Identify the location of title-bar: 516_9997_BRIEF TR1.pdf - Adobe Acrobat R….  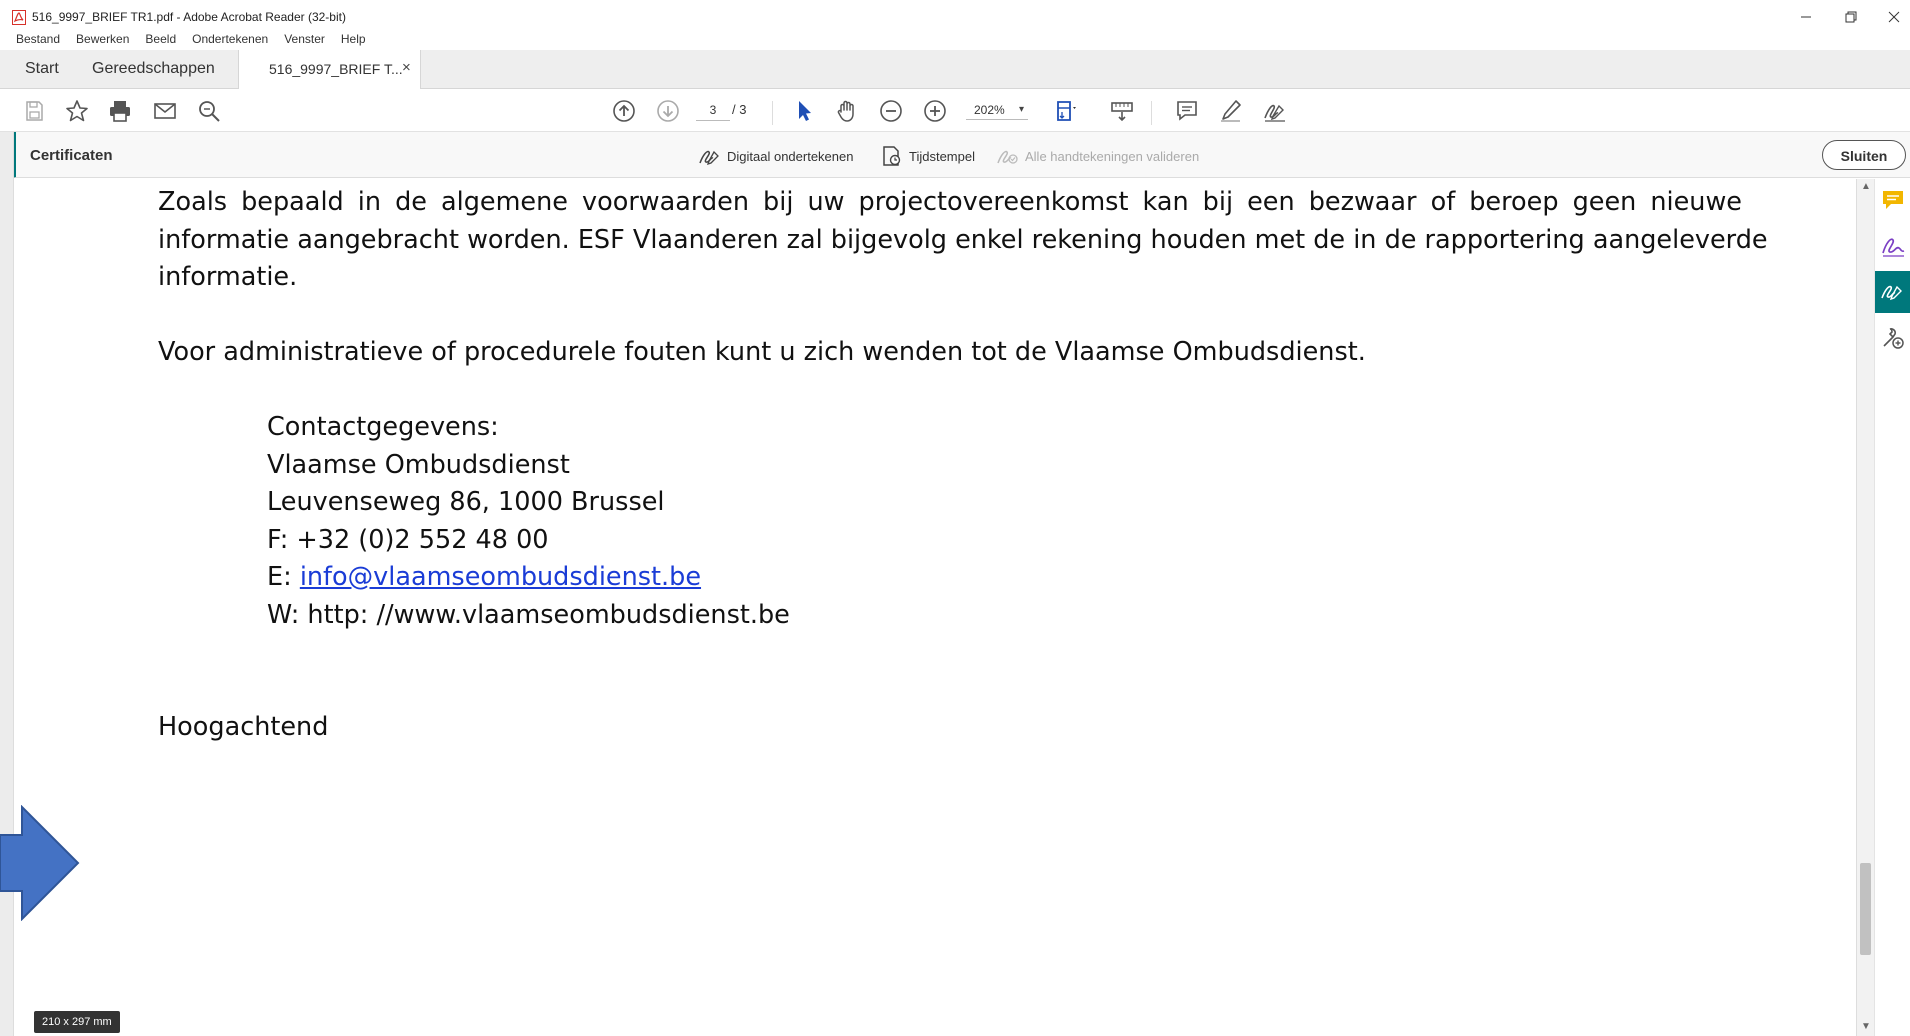
(955, 17).